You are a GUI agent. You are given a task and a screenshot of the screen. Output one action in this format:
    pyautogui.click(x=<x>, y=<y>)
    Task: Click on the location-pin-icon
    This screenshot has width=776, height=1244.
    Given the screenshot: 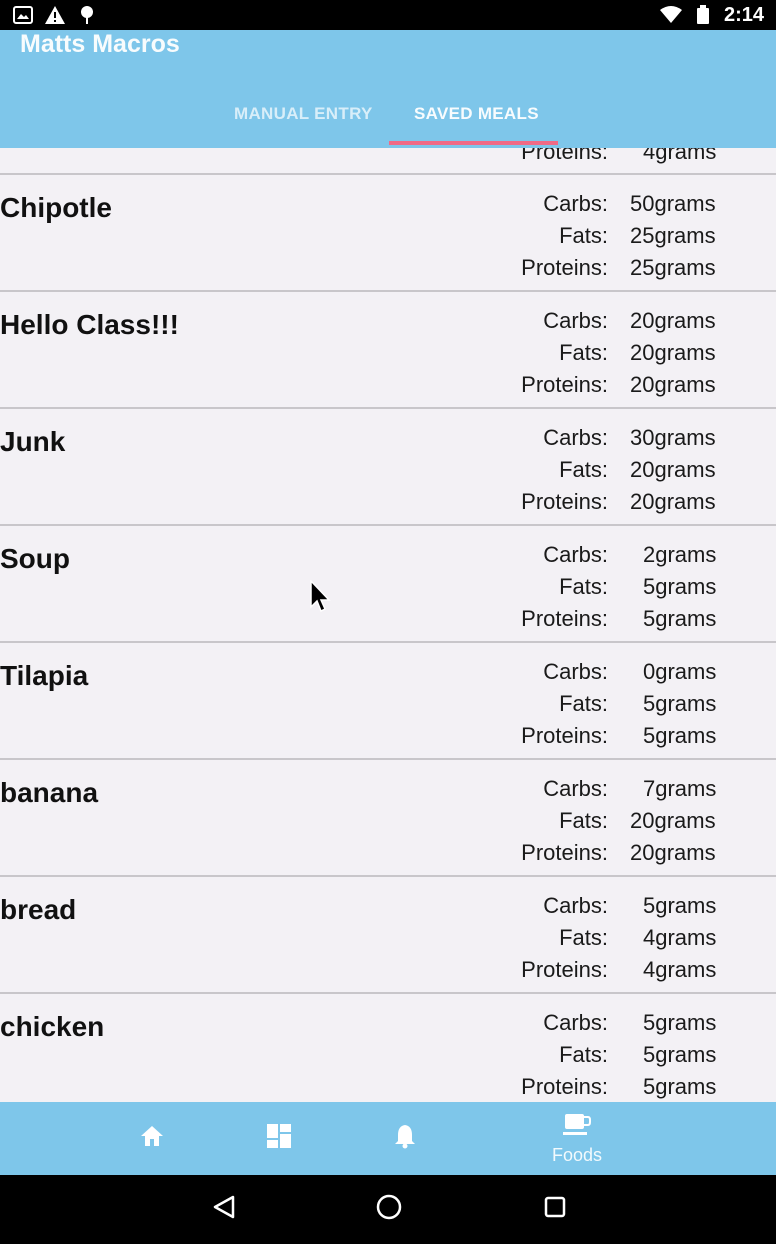 What is the action you would take?
    pyautogui.click(x=87, y=15)
    